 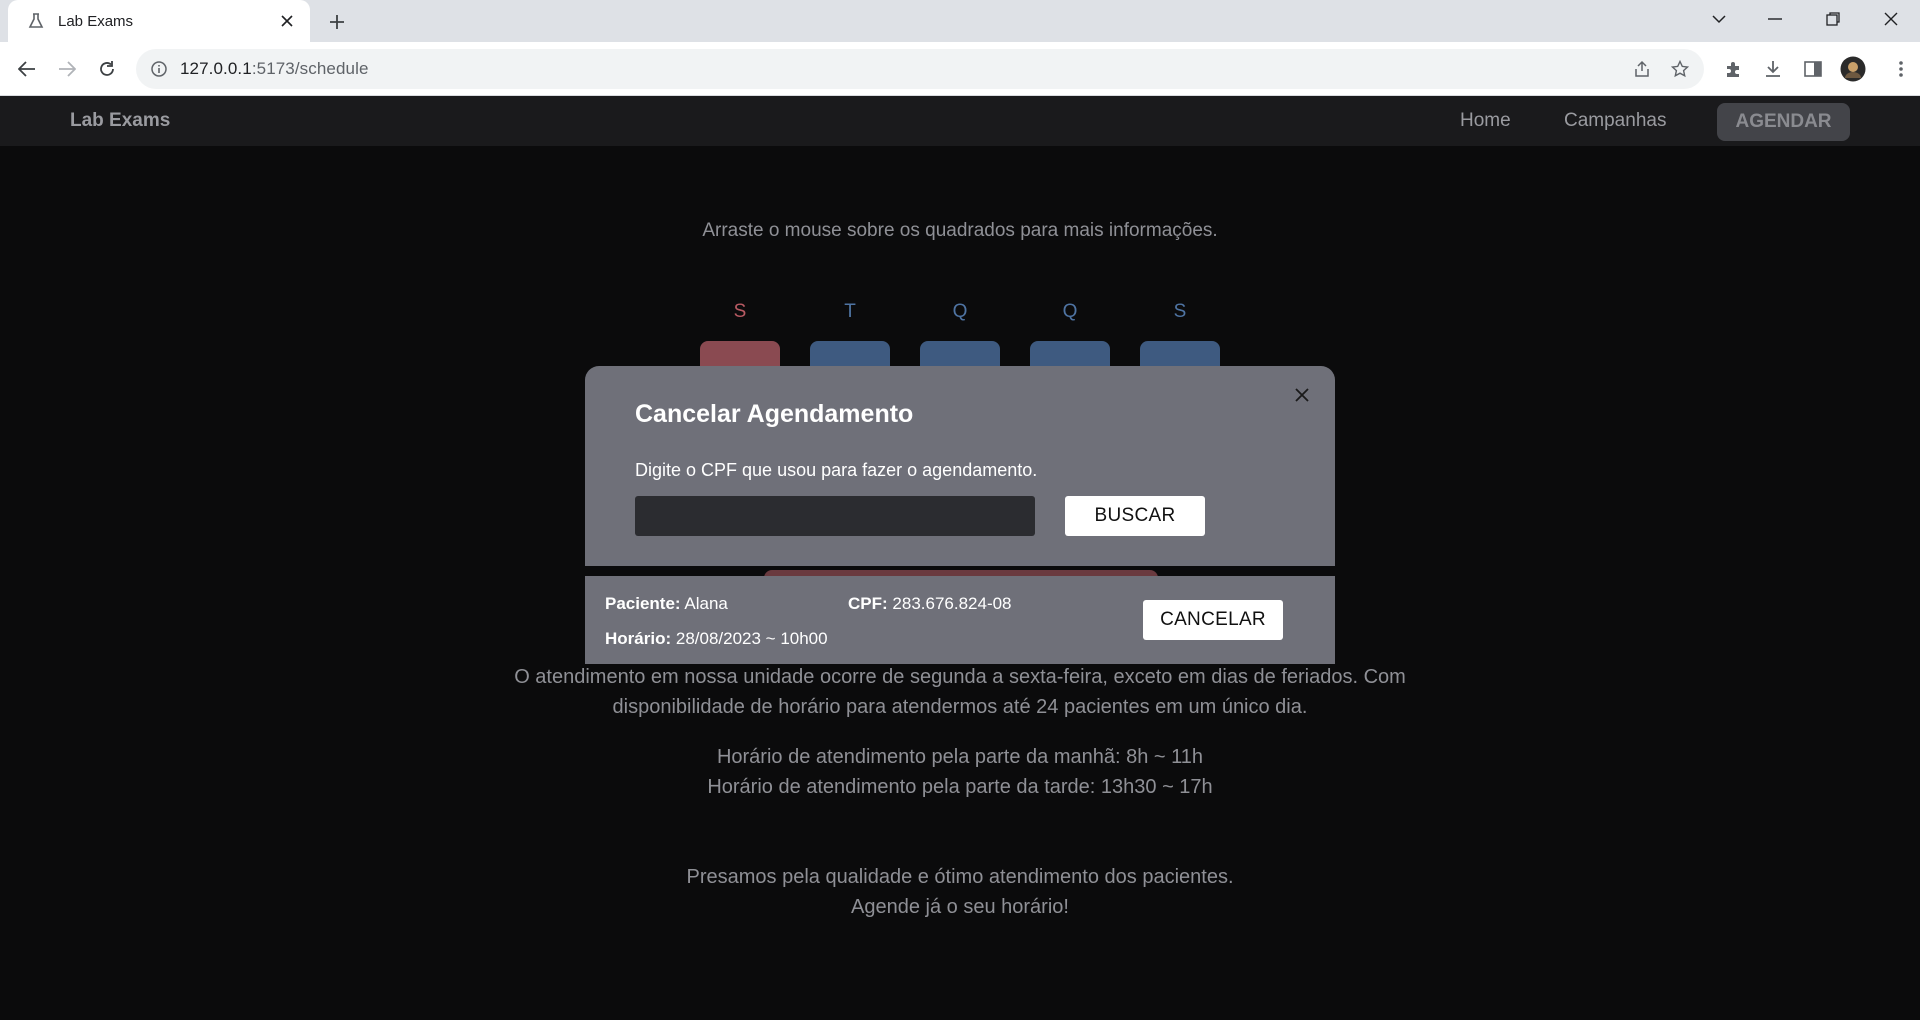 What do you see at coordinates (952, 603) in the screenshot?
I see `cpf-value: 283.676.824-08` at bounding box center [952, 603].